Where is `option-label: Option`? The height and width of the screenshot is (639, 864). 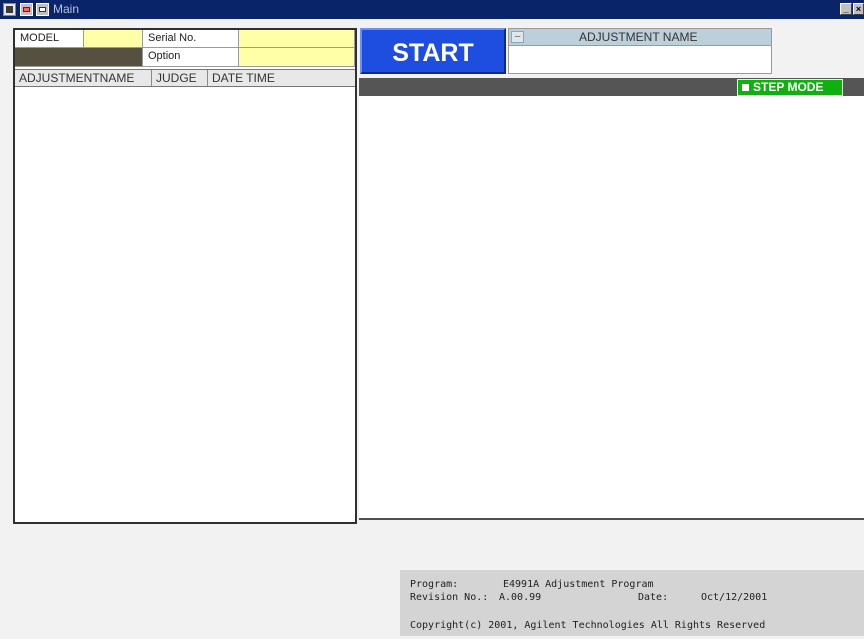
option-label: Option is located at coordinates (191, 57).